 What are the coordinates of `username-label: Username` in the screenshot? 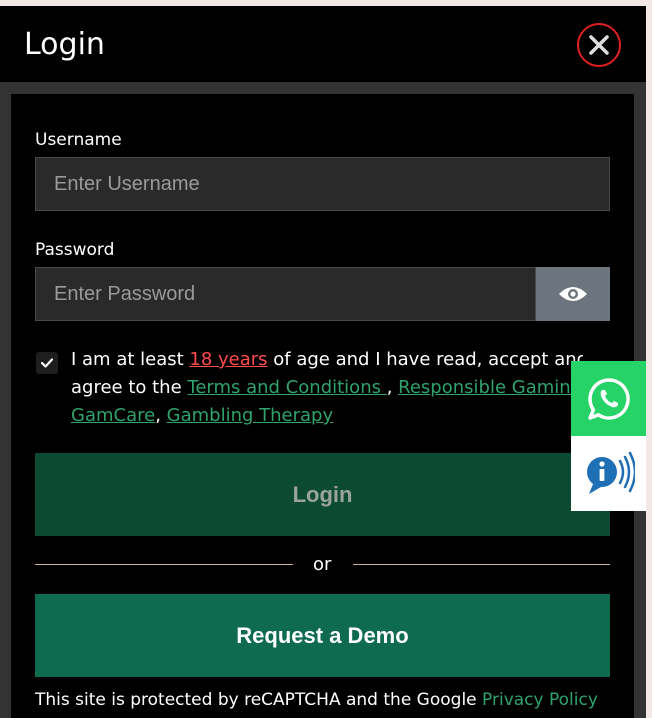 It's located at (78, 140).